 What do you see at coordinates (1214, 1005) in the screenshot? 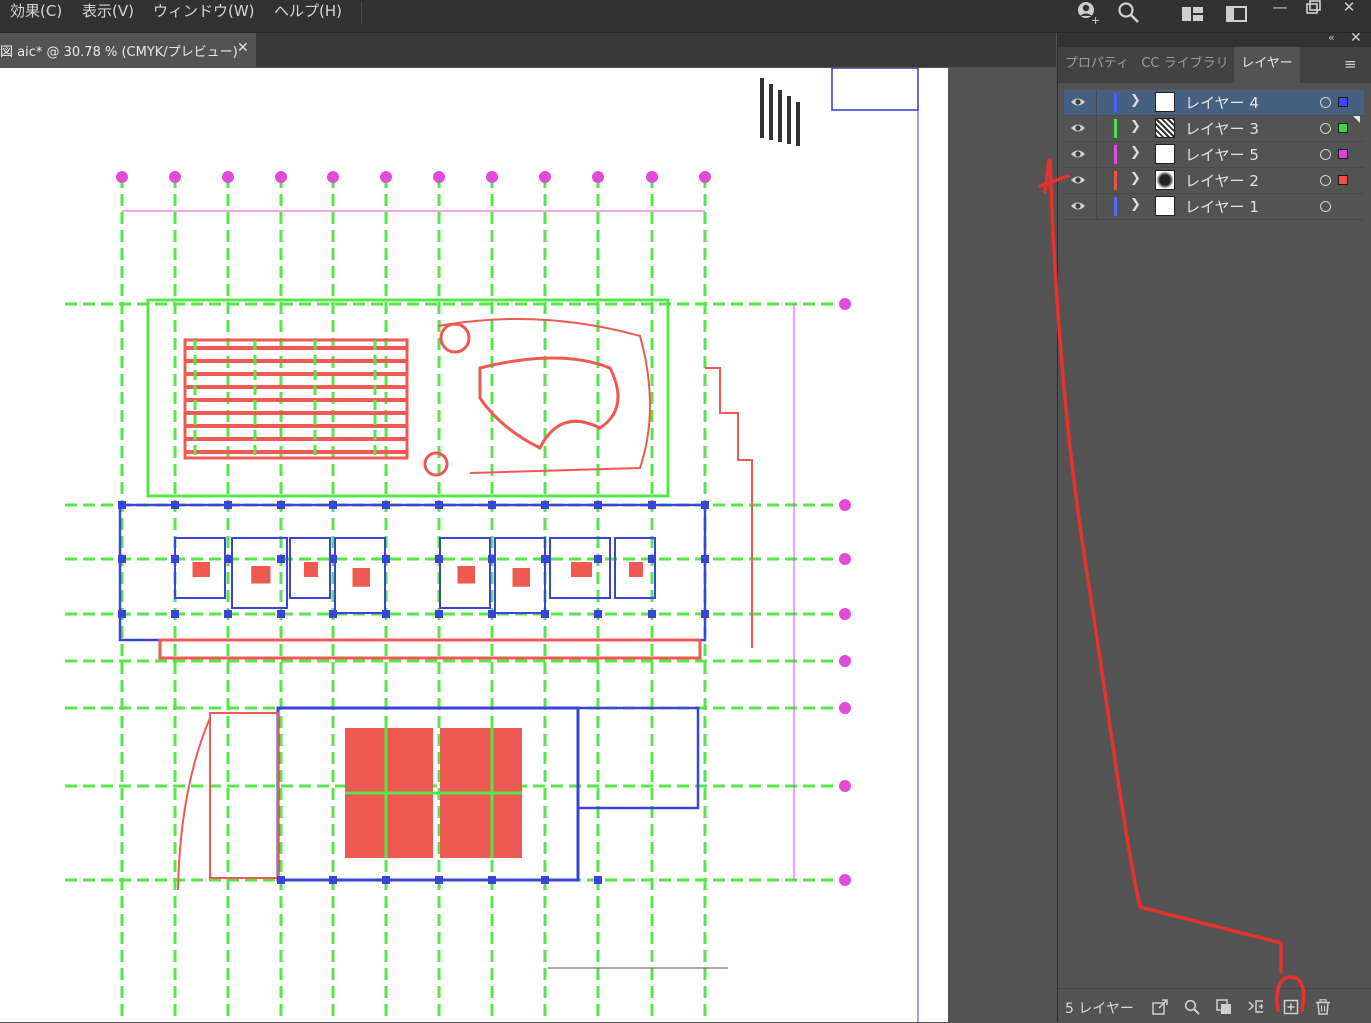
I see `panel-footer: 5 レイヤー` at bounding box center [1214, 1005].